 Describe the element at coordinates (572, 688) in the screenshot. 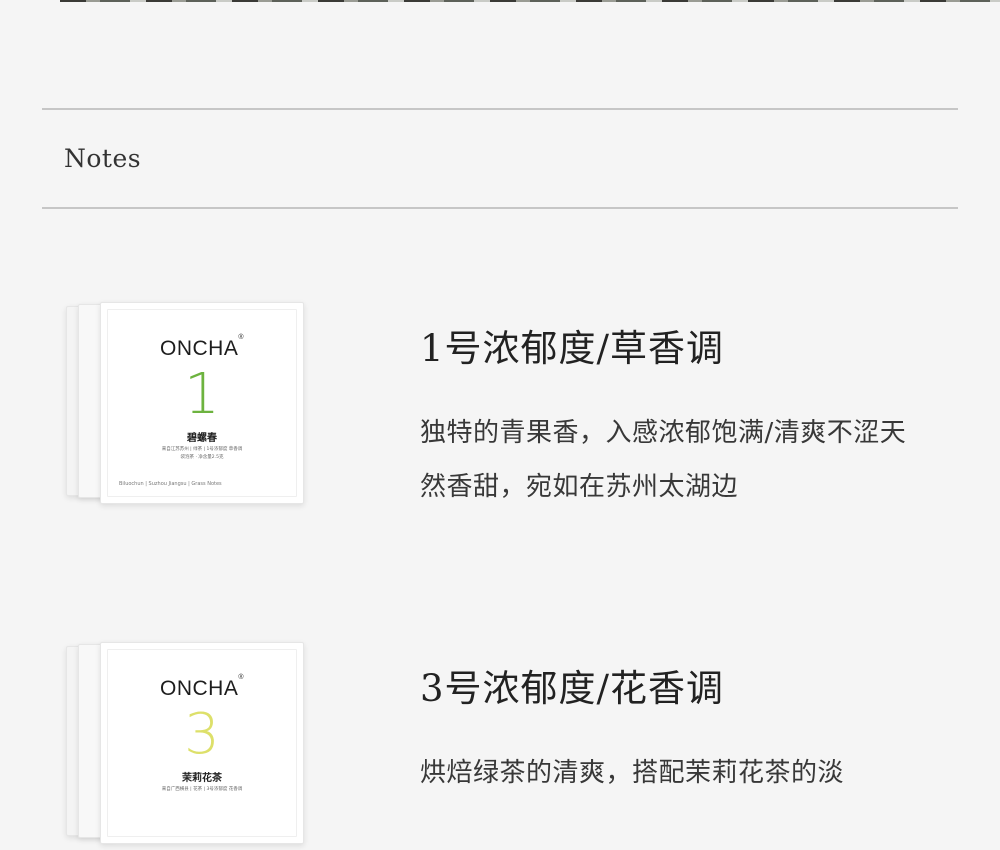

I see `product-title: 3号浓郁度/花香调` at that location.